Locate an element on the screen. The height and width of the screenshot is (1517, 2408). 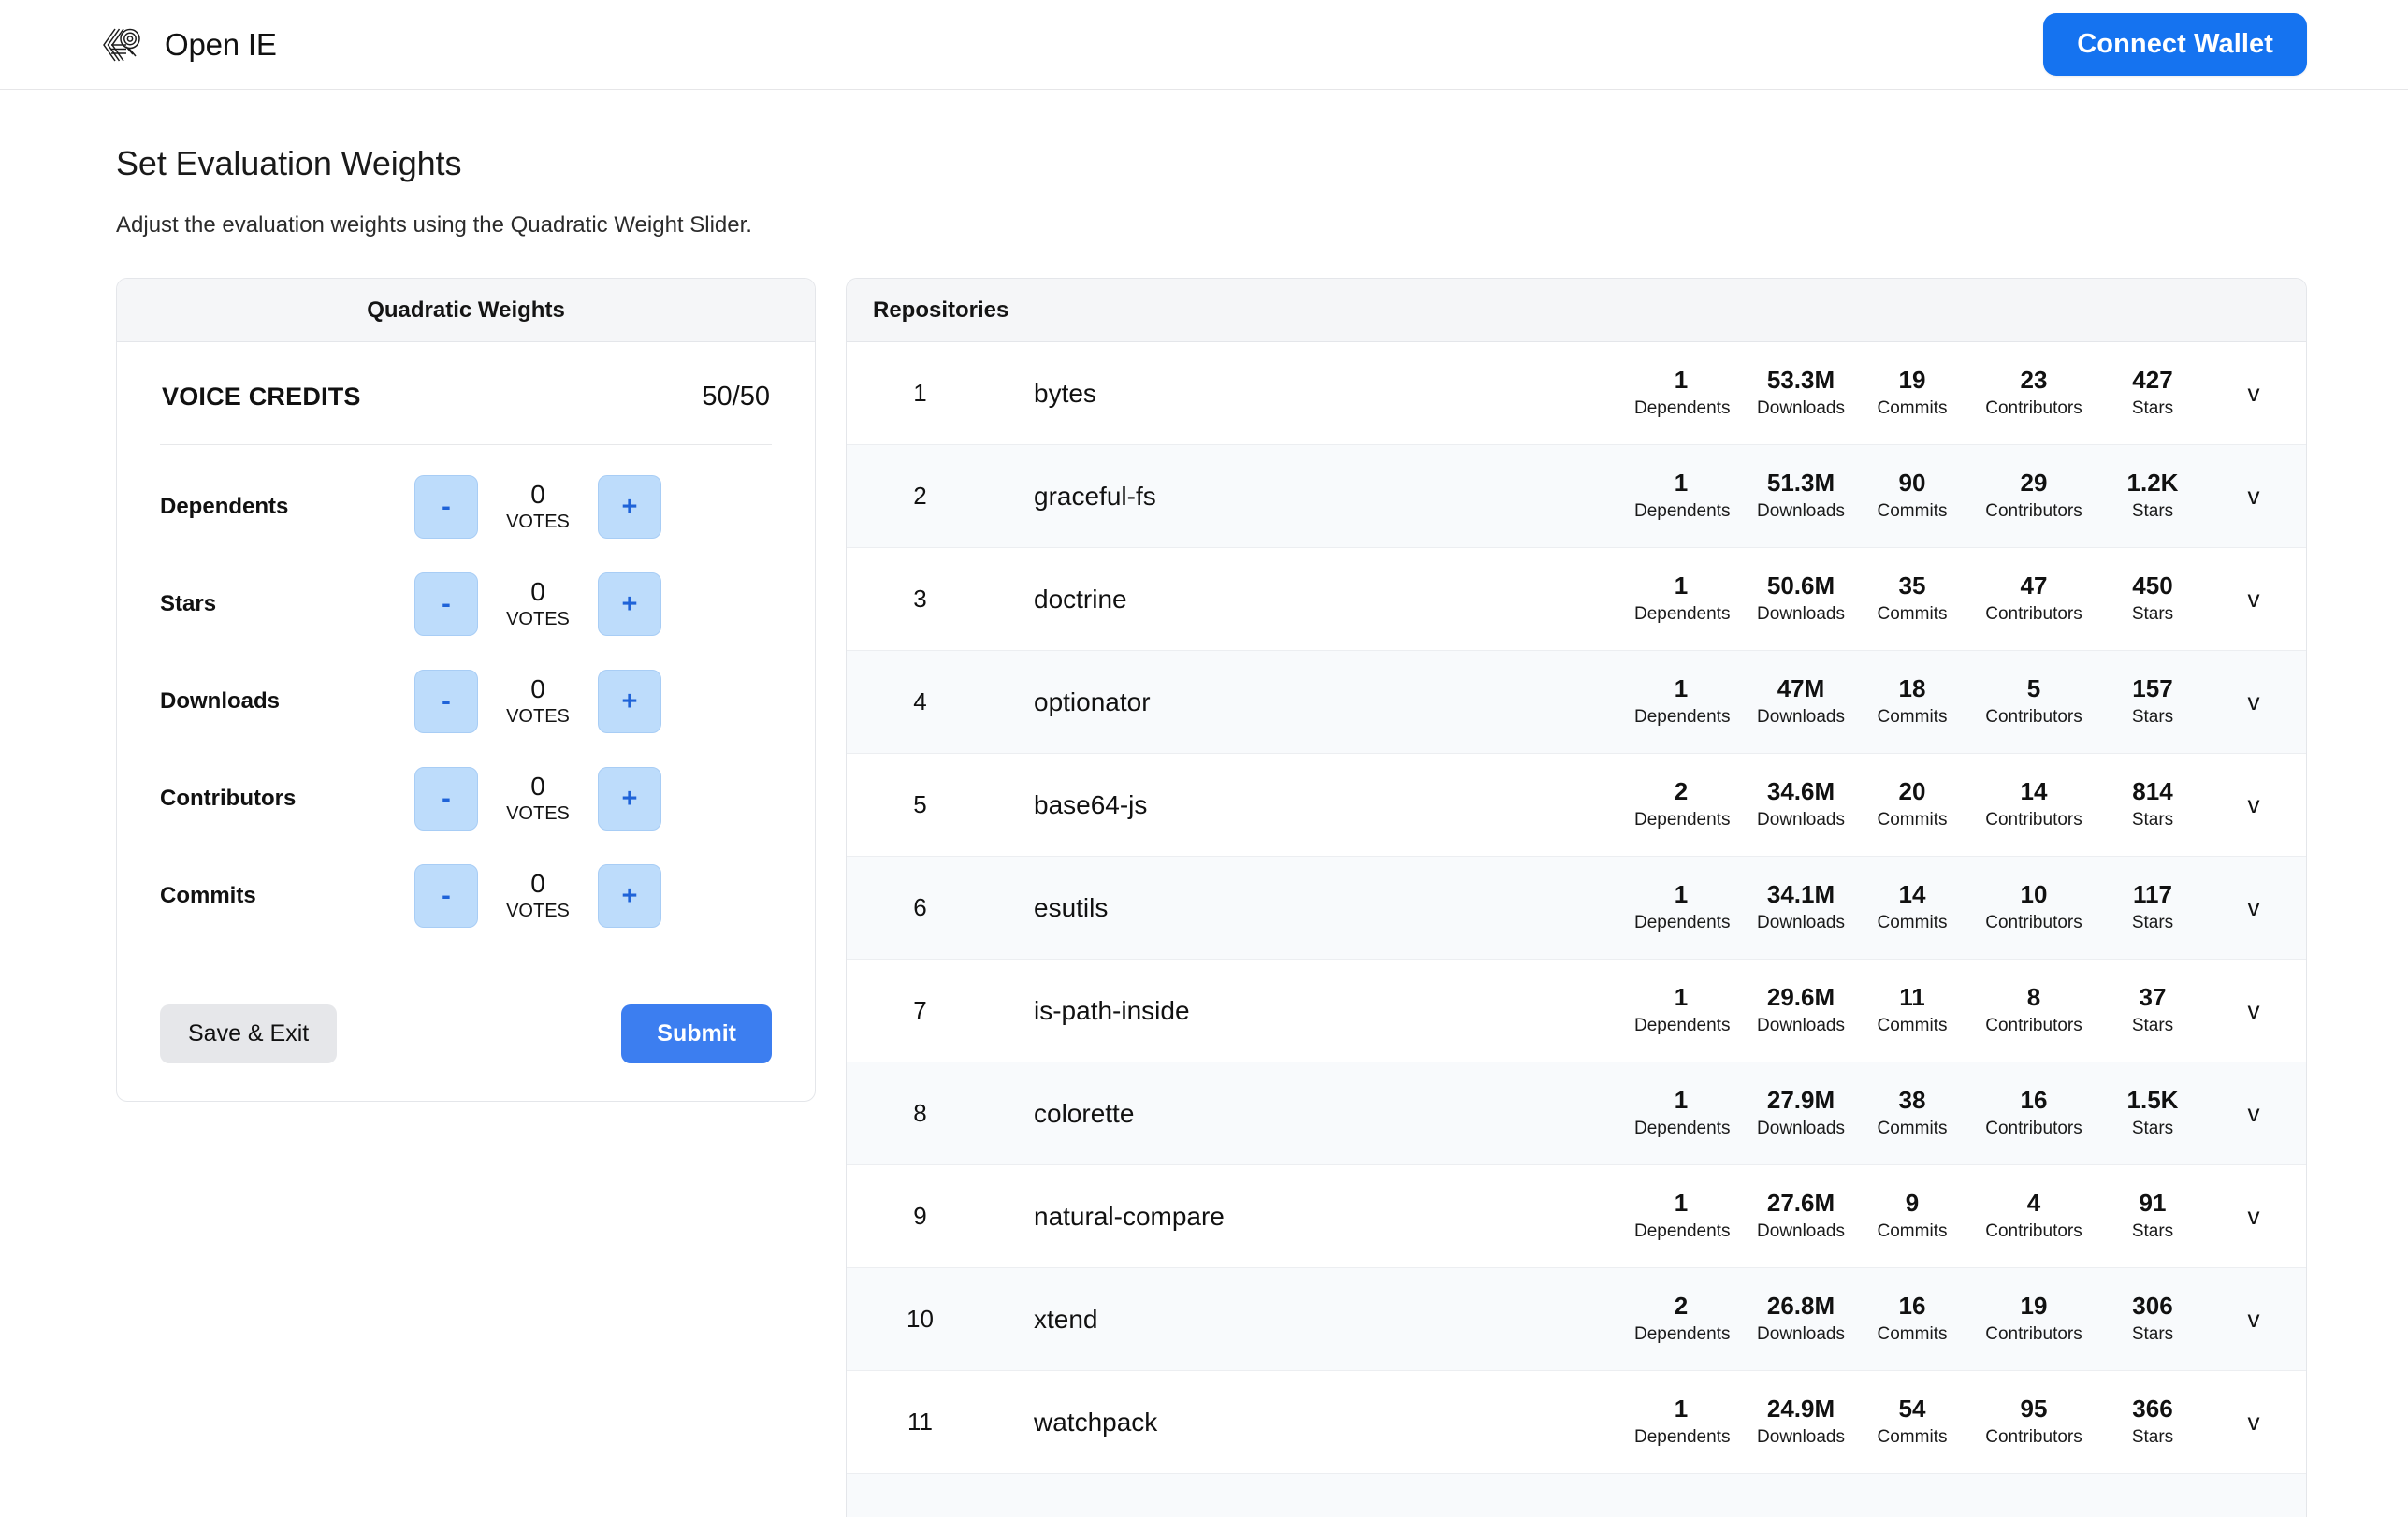
repo-stats: 1 Dependents 24.9M Downloads 54 Commits is located at coordinates (1911, 1421).